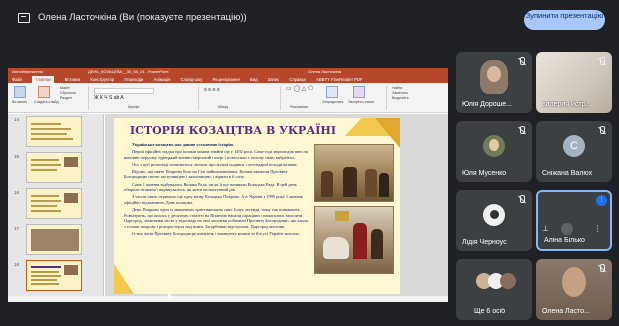  What do you see at coordinates (20, 92) in the screenshot?
I see `paste-icon` at bounding box center [20, 92].